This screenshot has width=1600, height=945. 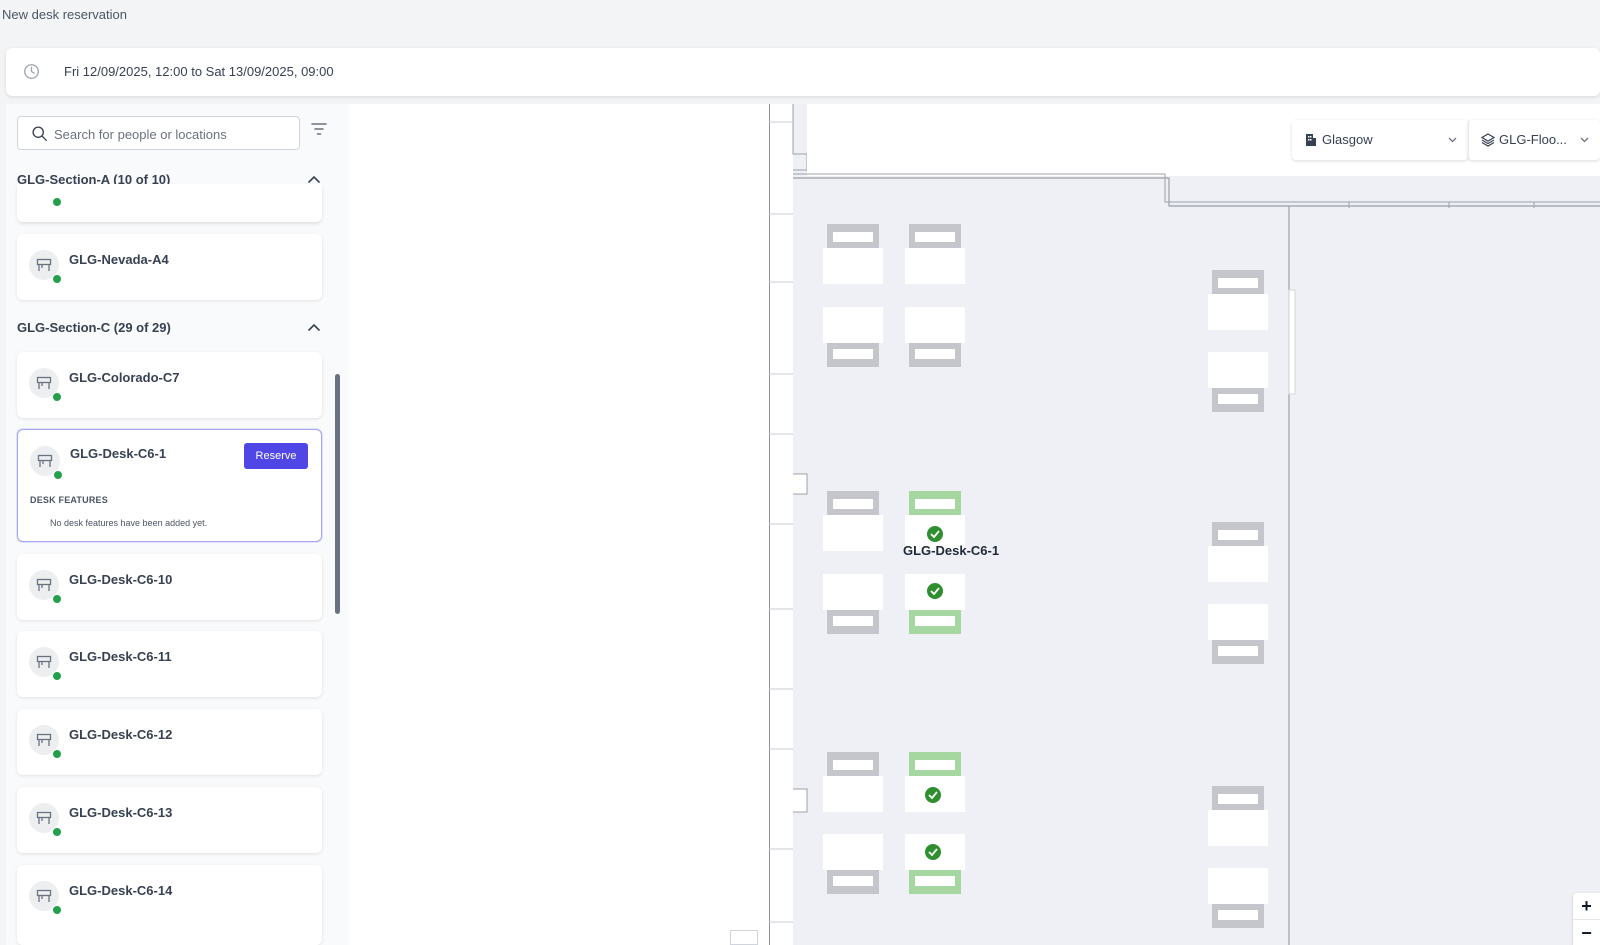 What do you see at coordinates (39, 133) in the screenshot?
I see `search-icon` at bounding box center [39, 133].